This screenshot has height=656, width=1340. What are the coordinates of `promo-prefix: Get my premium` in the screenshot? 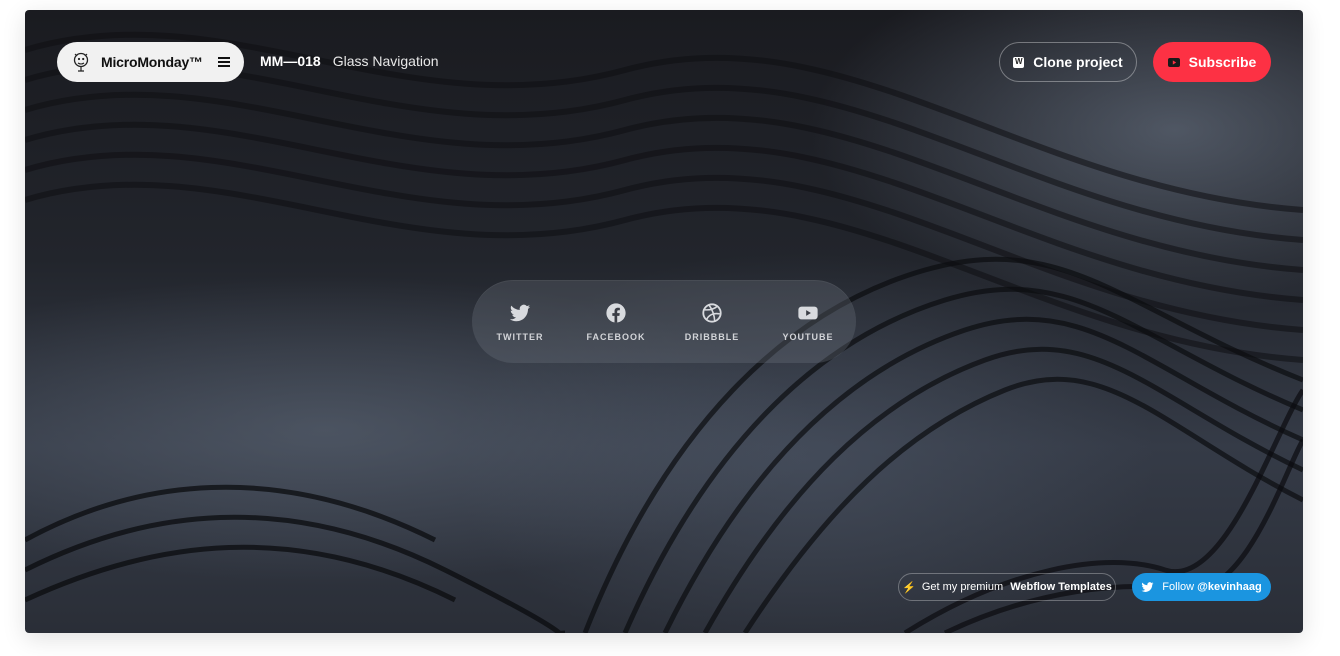 It's located at (962, 587).